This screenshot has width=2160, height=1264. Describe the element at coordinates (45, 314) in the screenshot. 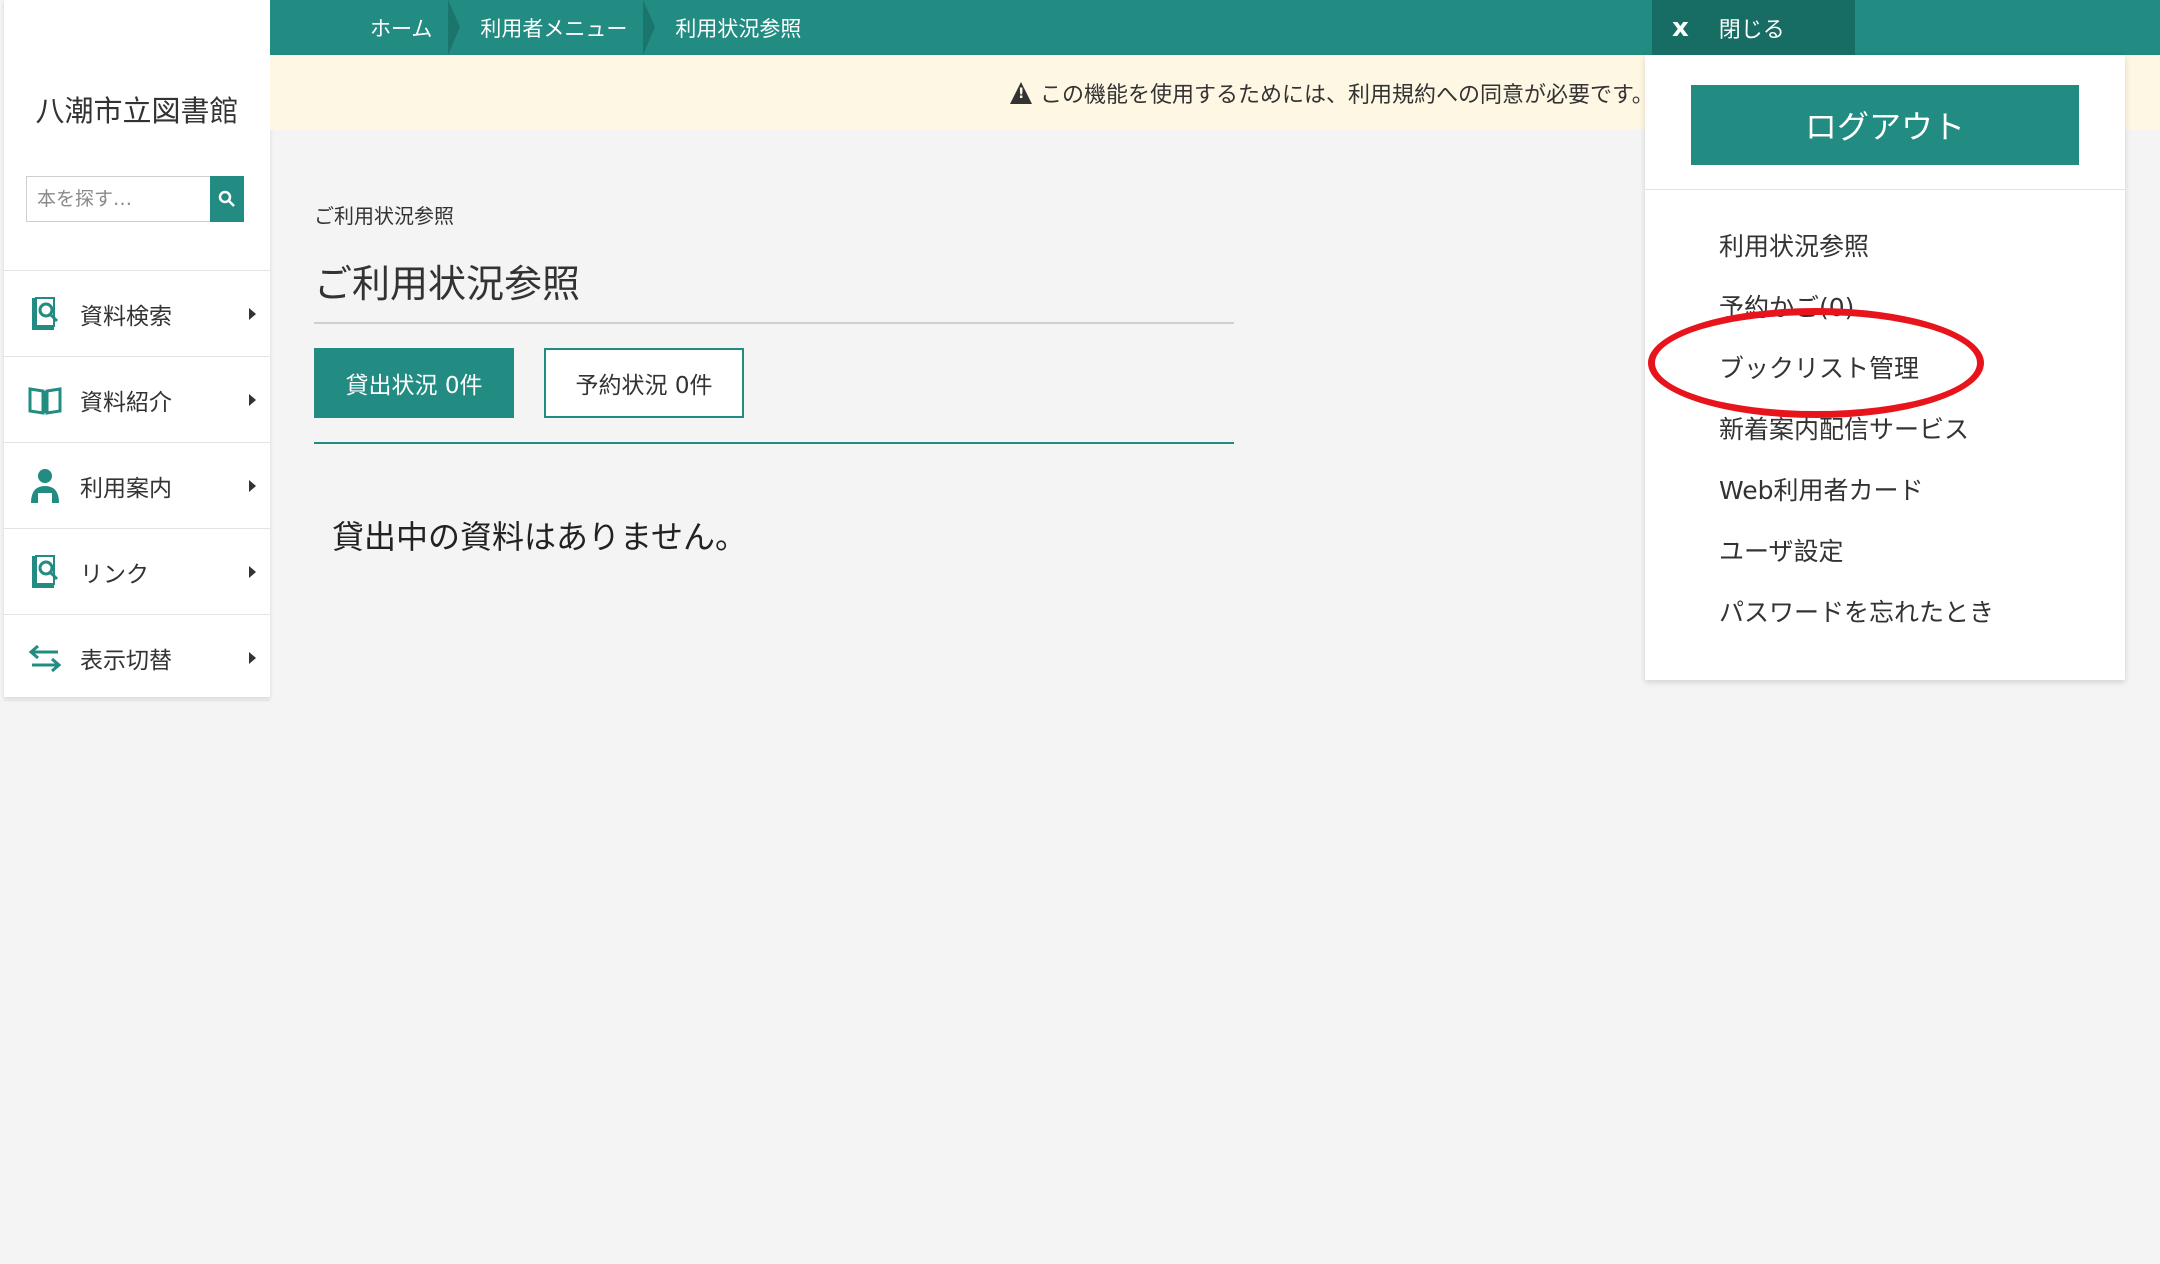

I see `search-book-icon` at that location.